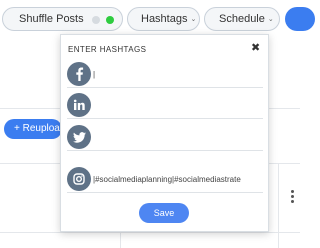 The height and width of the screenshot is (248, 320). Describe the element at coordinates (293, 198) in the screenshot. I see `more-options-icon` at that location.